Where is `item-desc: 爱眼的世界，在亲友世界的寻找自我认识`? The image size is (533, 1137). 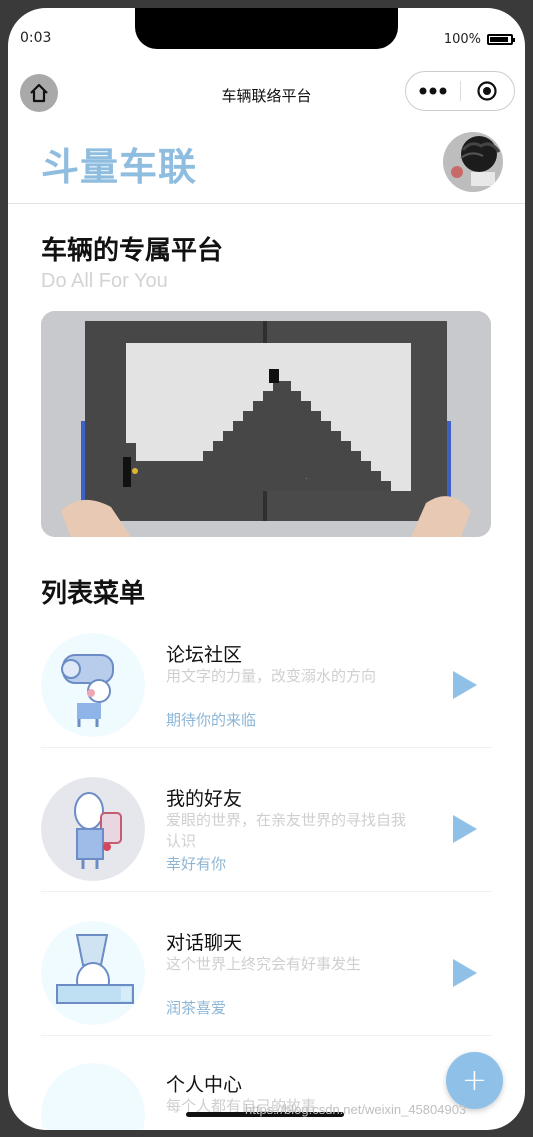
item-desc: 爱眼的世界，在亲友世界的寻找自我认识 is located at coordinates (286, 830).